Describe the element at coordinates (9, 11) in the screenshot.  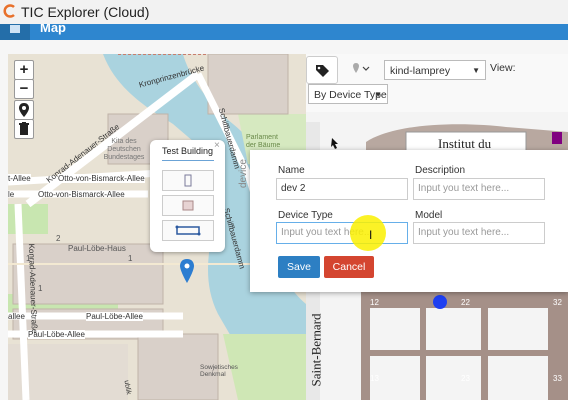
I see `app-logo-icon` at that location.